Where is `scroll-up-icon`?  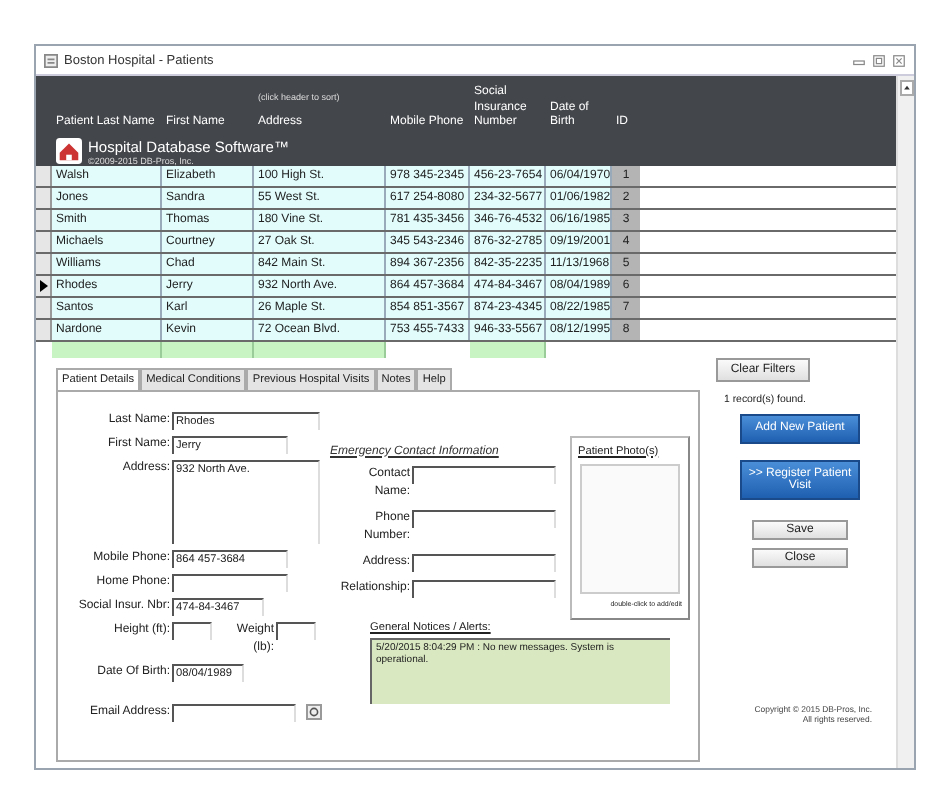
scroll-up-icon is located at coordinates (906, 88).